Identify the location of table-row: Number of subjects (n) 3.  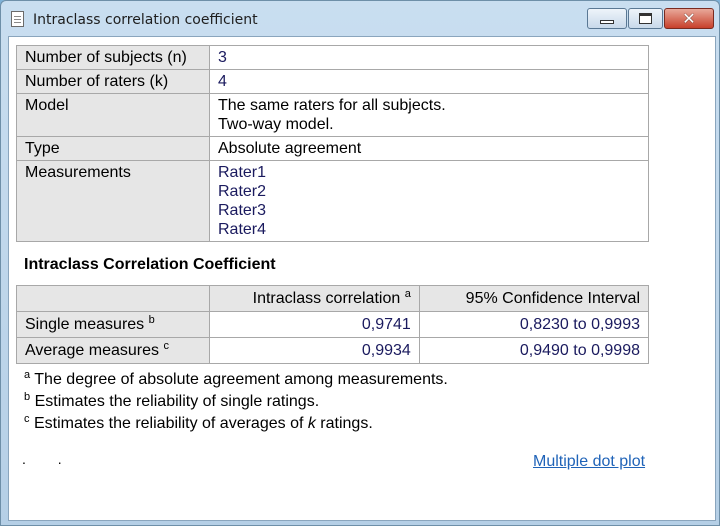
(332, 57).